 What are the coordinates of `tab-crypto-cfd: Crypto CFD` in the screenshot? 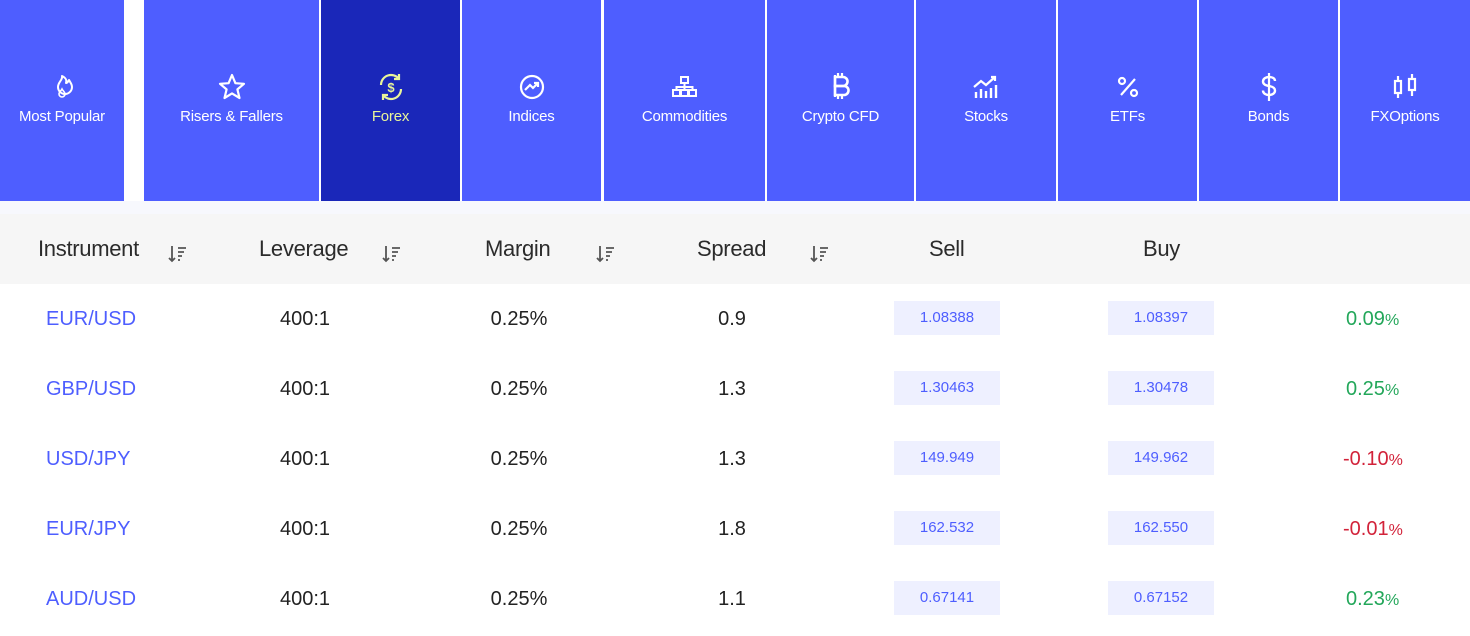 It's located at (840, 100).